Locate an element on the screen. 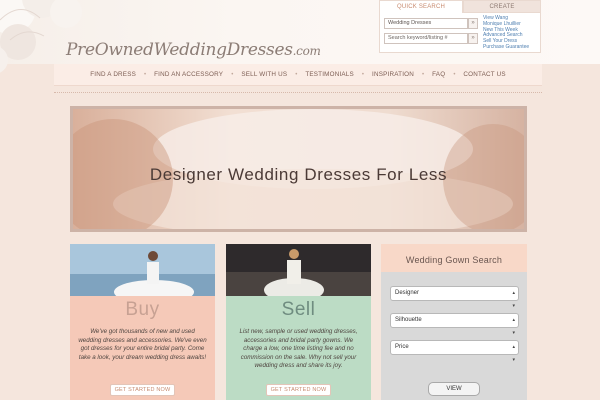 The image size is (600, 400). dotted-divider is located at coordinates (298, 92).